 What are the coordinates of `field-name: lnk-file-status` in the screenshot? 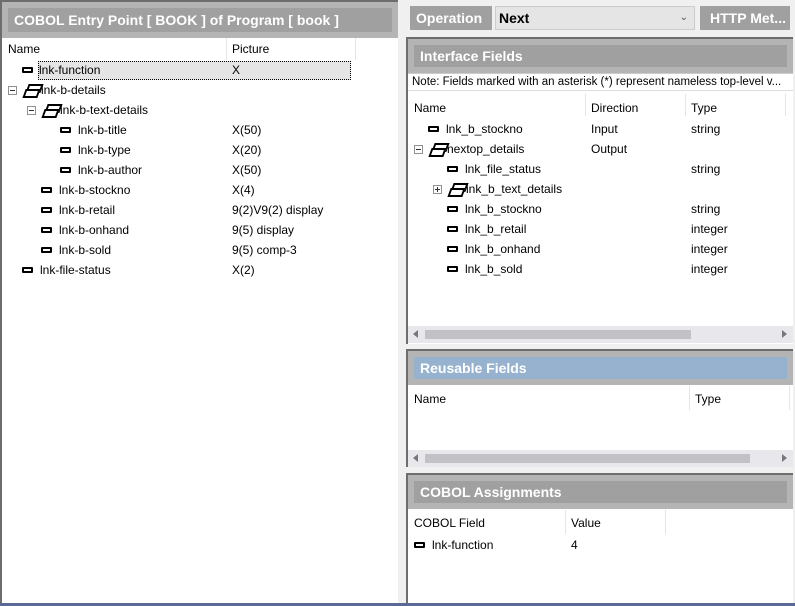 It's located at (75, 270).